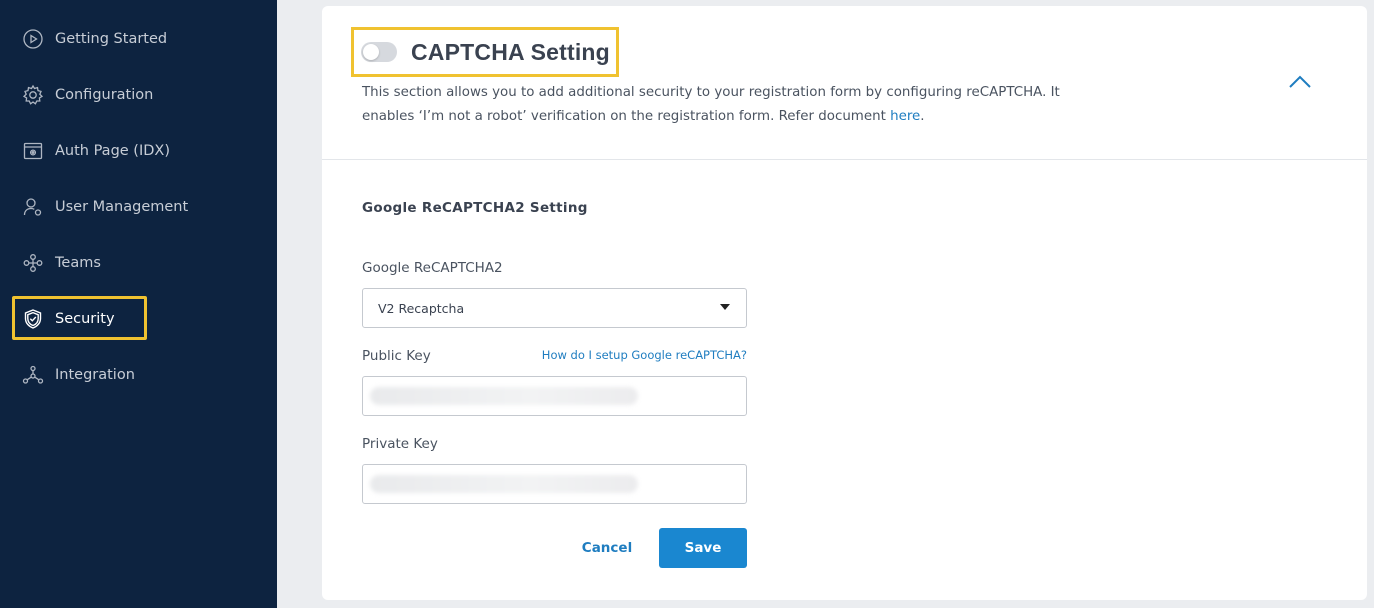 The width and height of the screenshot is (1374, 608). What do you see at coordinates (33, 319) in the screenshot?
I see `shield-icon` at bounding box center [33, 319].